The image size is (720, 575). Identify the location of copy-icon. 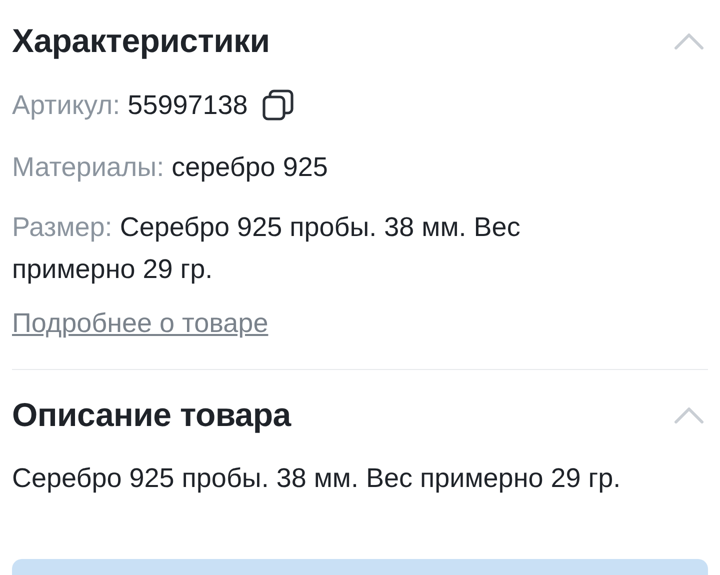
(278, 105).